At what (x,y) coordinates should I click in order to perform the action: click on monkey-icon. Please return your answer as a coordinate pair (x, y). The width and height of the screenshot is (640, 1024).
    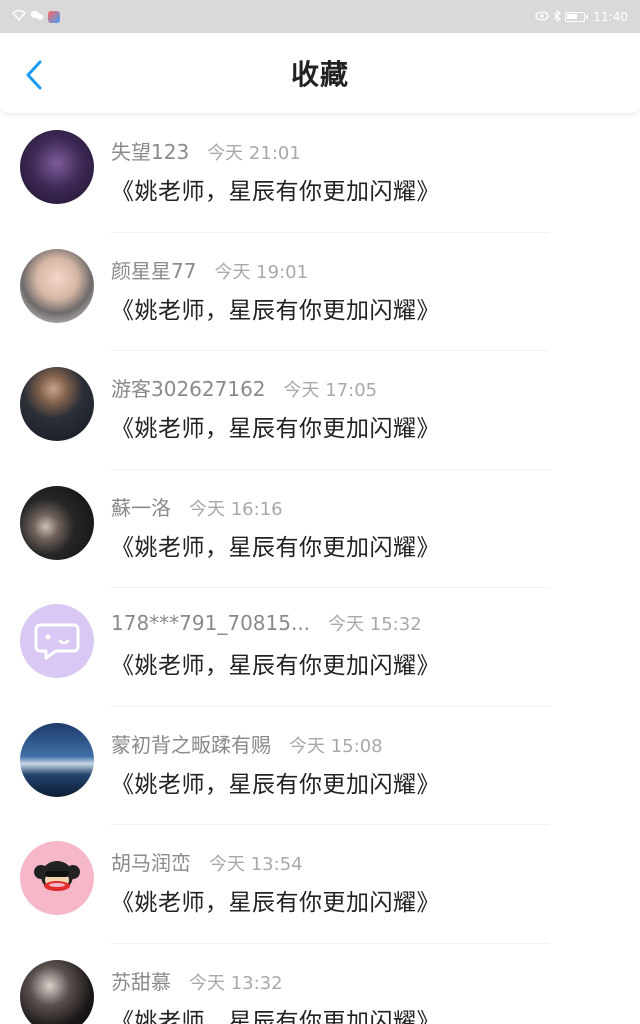
    Looking at the image, I should click on (57, 876).